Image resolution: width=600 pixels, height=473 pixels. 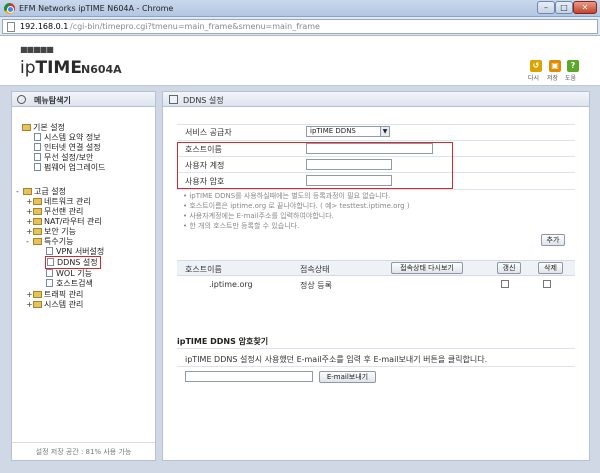 What do you see at coordinates (203, 149) in the screenshot?
I see `hostname-label: 호스트이름` at bounding box center [203, 149].